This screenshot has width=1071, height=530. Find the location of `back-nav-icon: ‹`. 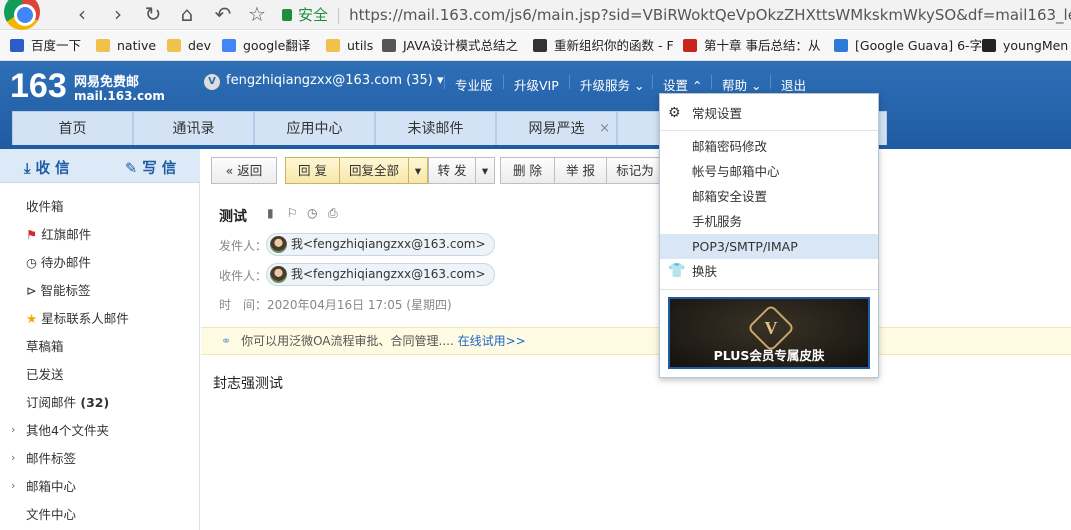

back-nav-icon: ‹ is located at coordinates (82, 15).